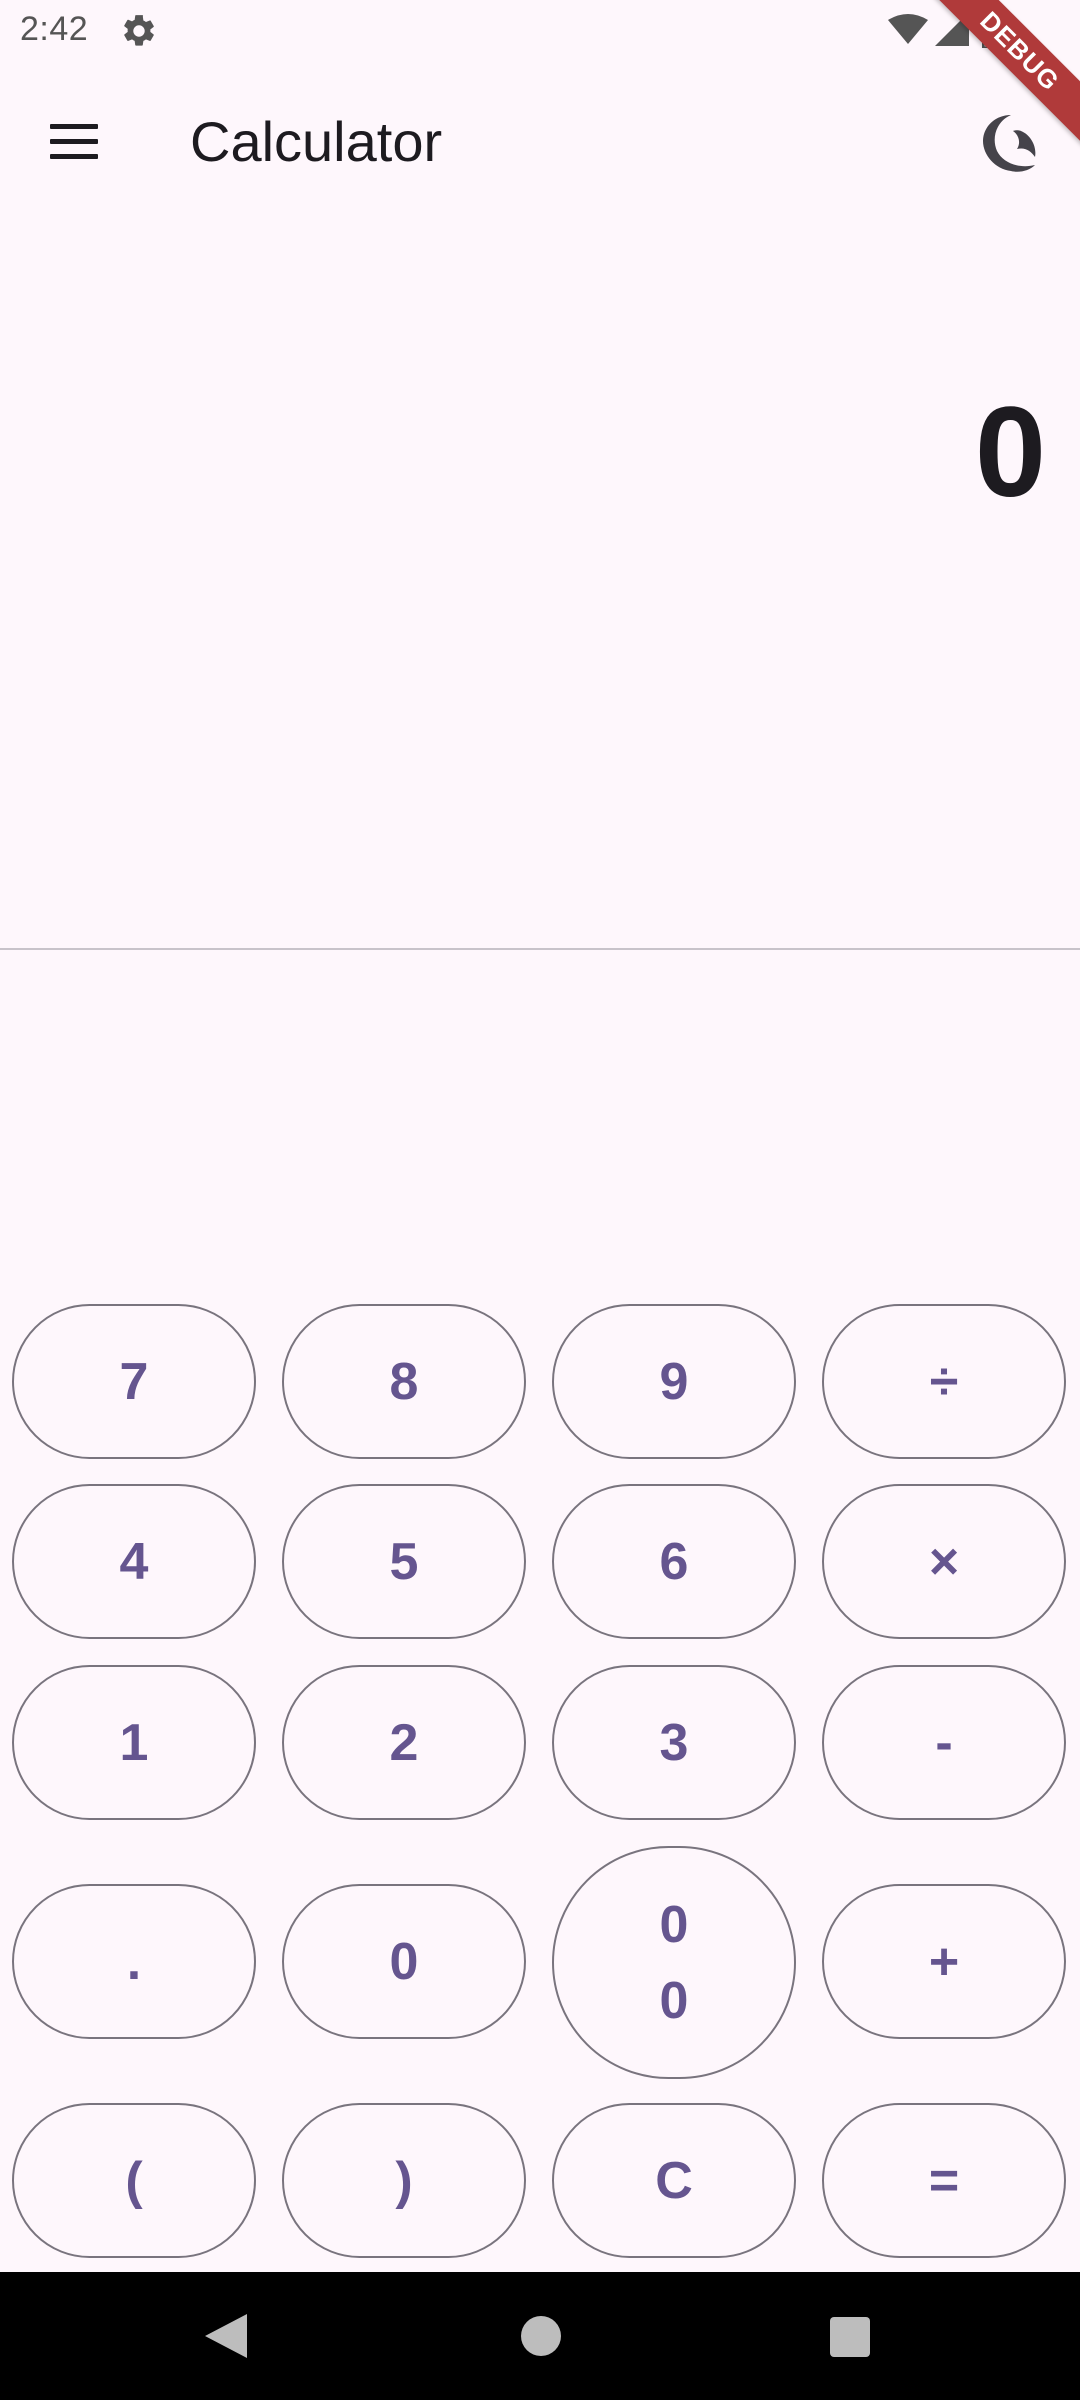  Describe the element at coordinates (404, 1742) in the screenshot. I see `key-2: 2` at that location.